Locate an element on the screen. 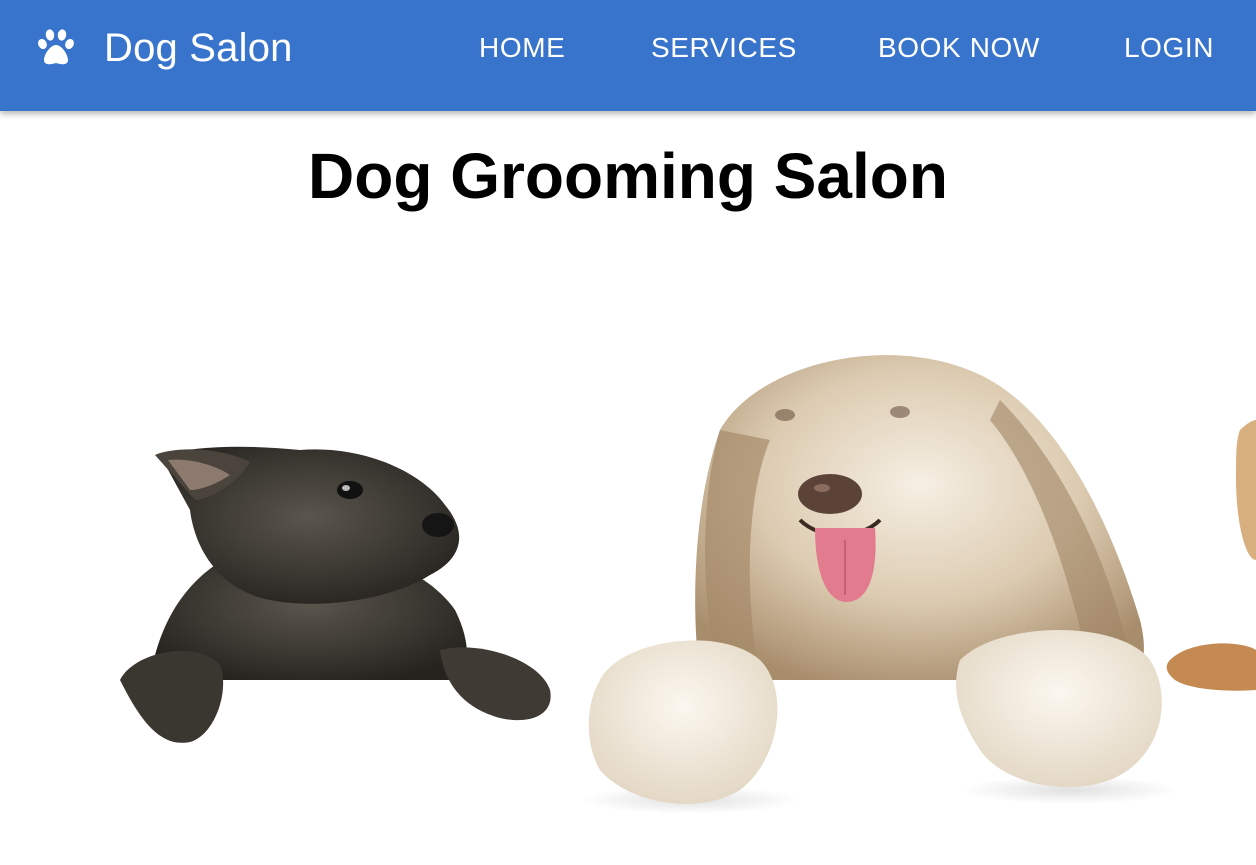 This screenshot has height=865, width=1256. nav-services: SERVICES is located at coordinates (724, 48).